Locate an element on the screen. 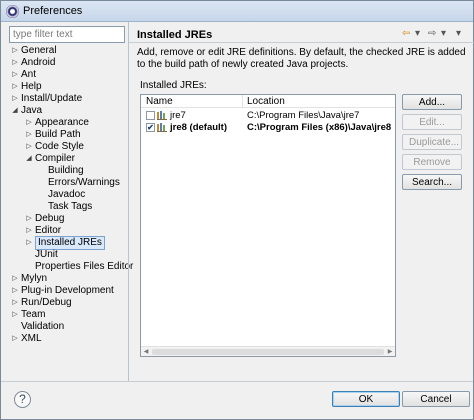 This screenshot has height=420, width=474. tree-item: ▷ Ant is located at coordinates (66, 75).